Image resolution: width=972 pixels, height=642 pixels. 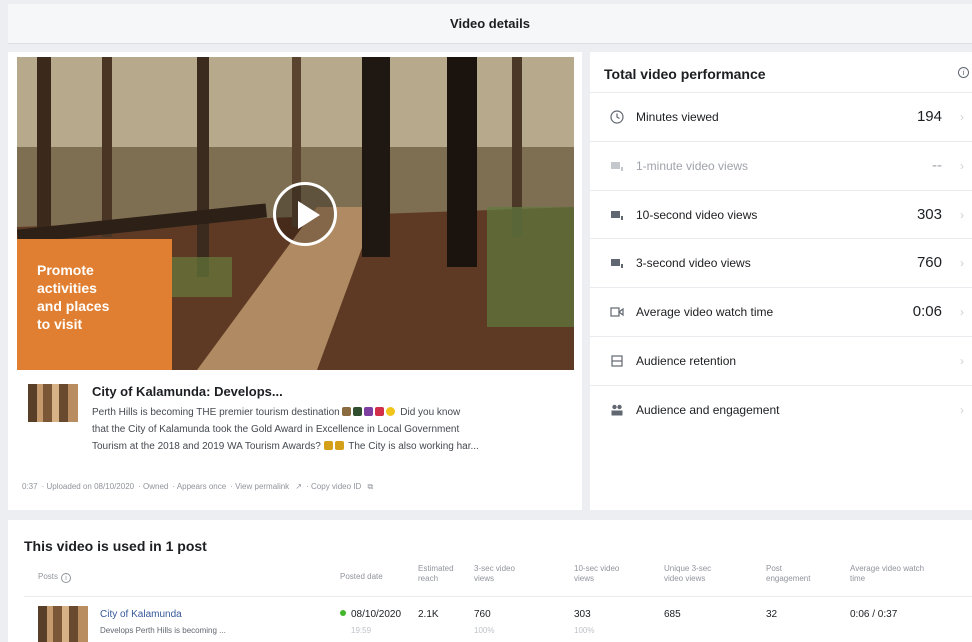 What do you see at coordinates (494, 568) in the screenshot?
I see `col-label: 3-sec video` at bounding box center [494, 568].